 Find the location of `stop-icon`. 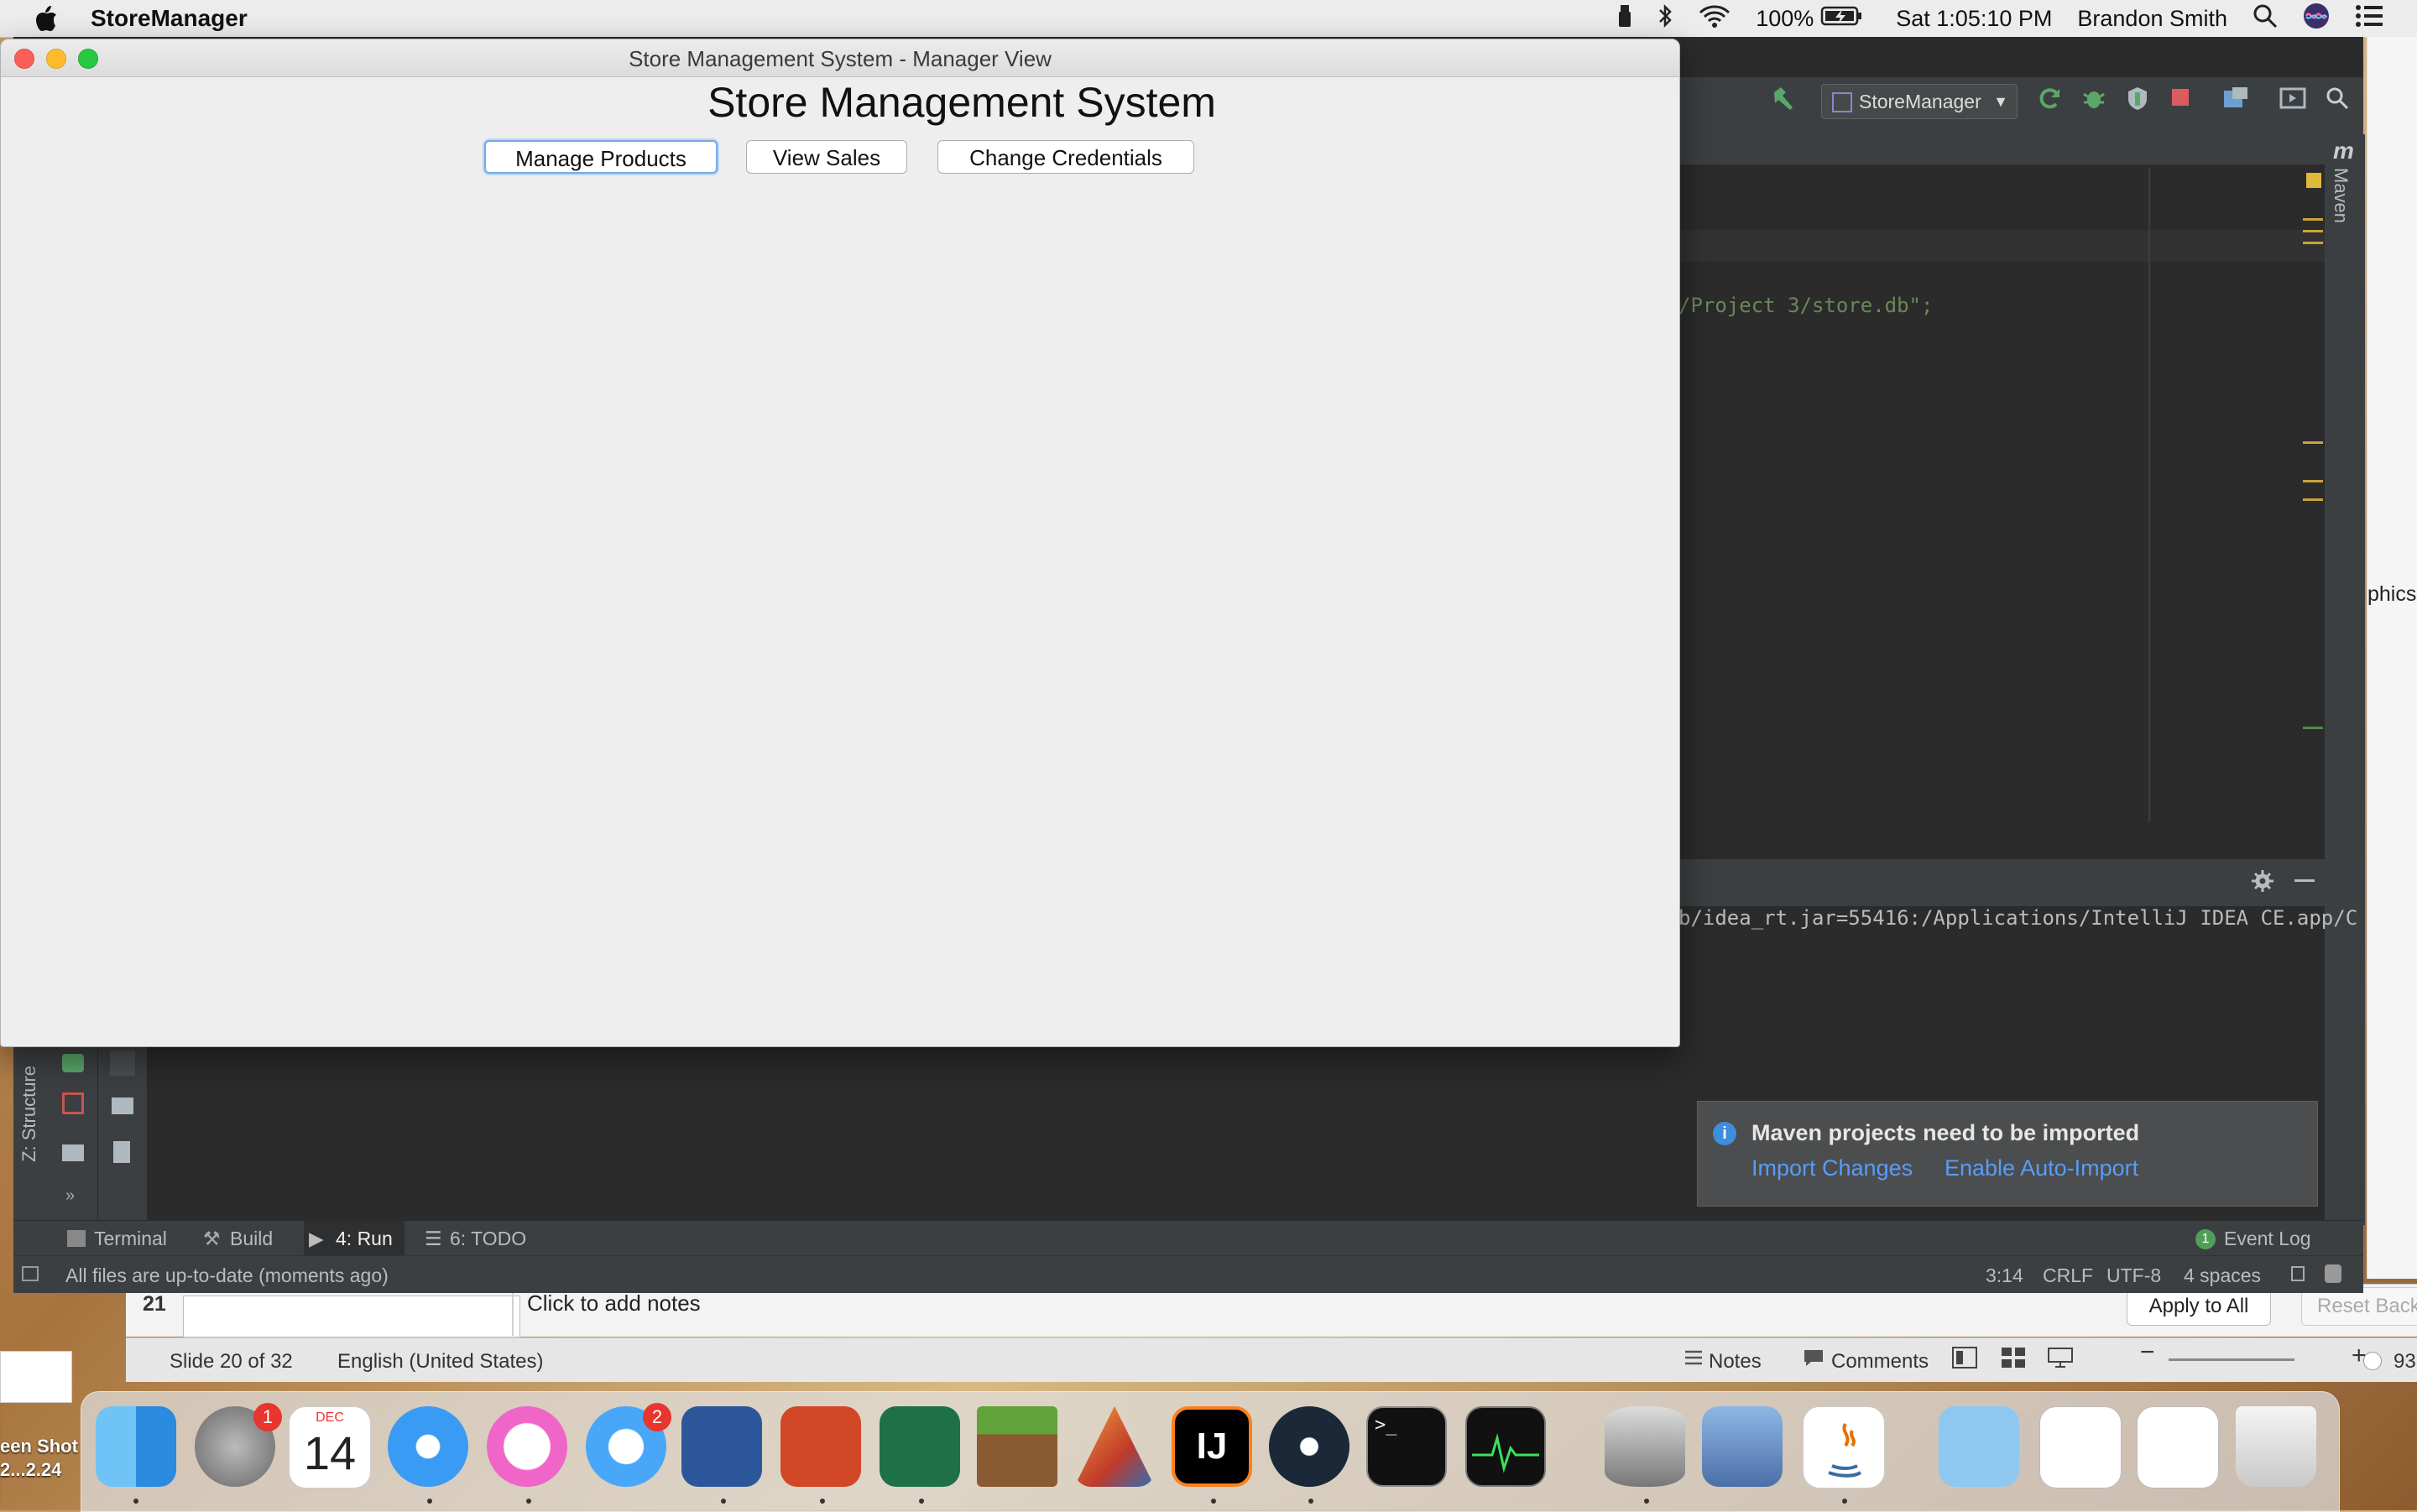

stop-icon is located at coordinates (2181, 101).